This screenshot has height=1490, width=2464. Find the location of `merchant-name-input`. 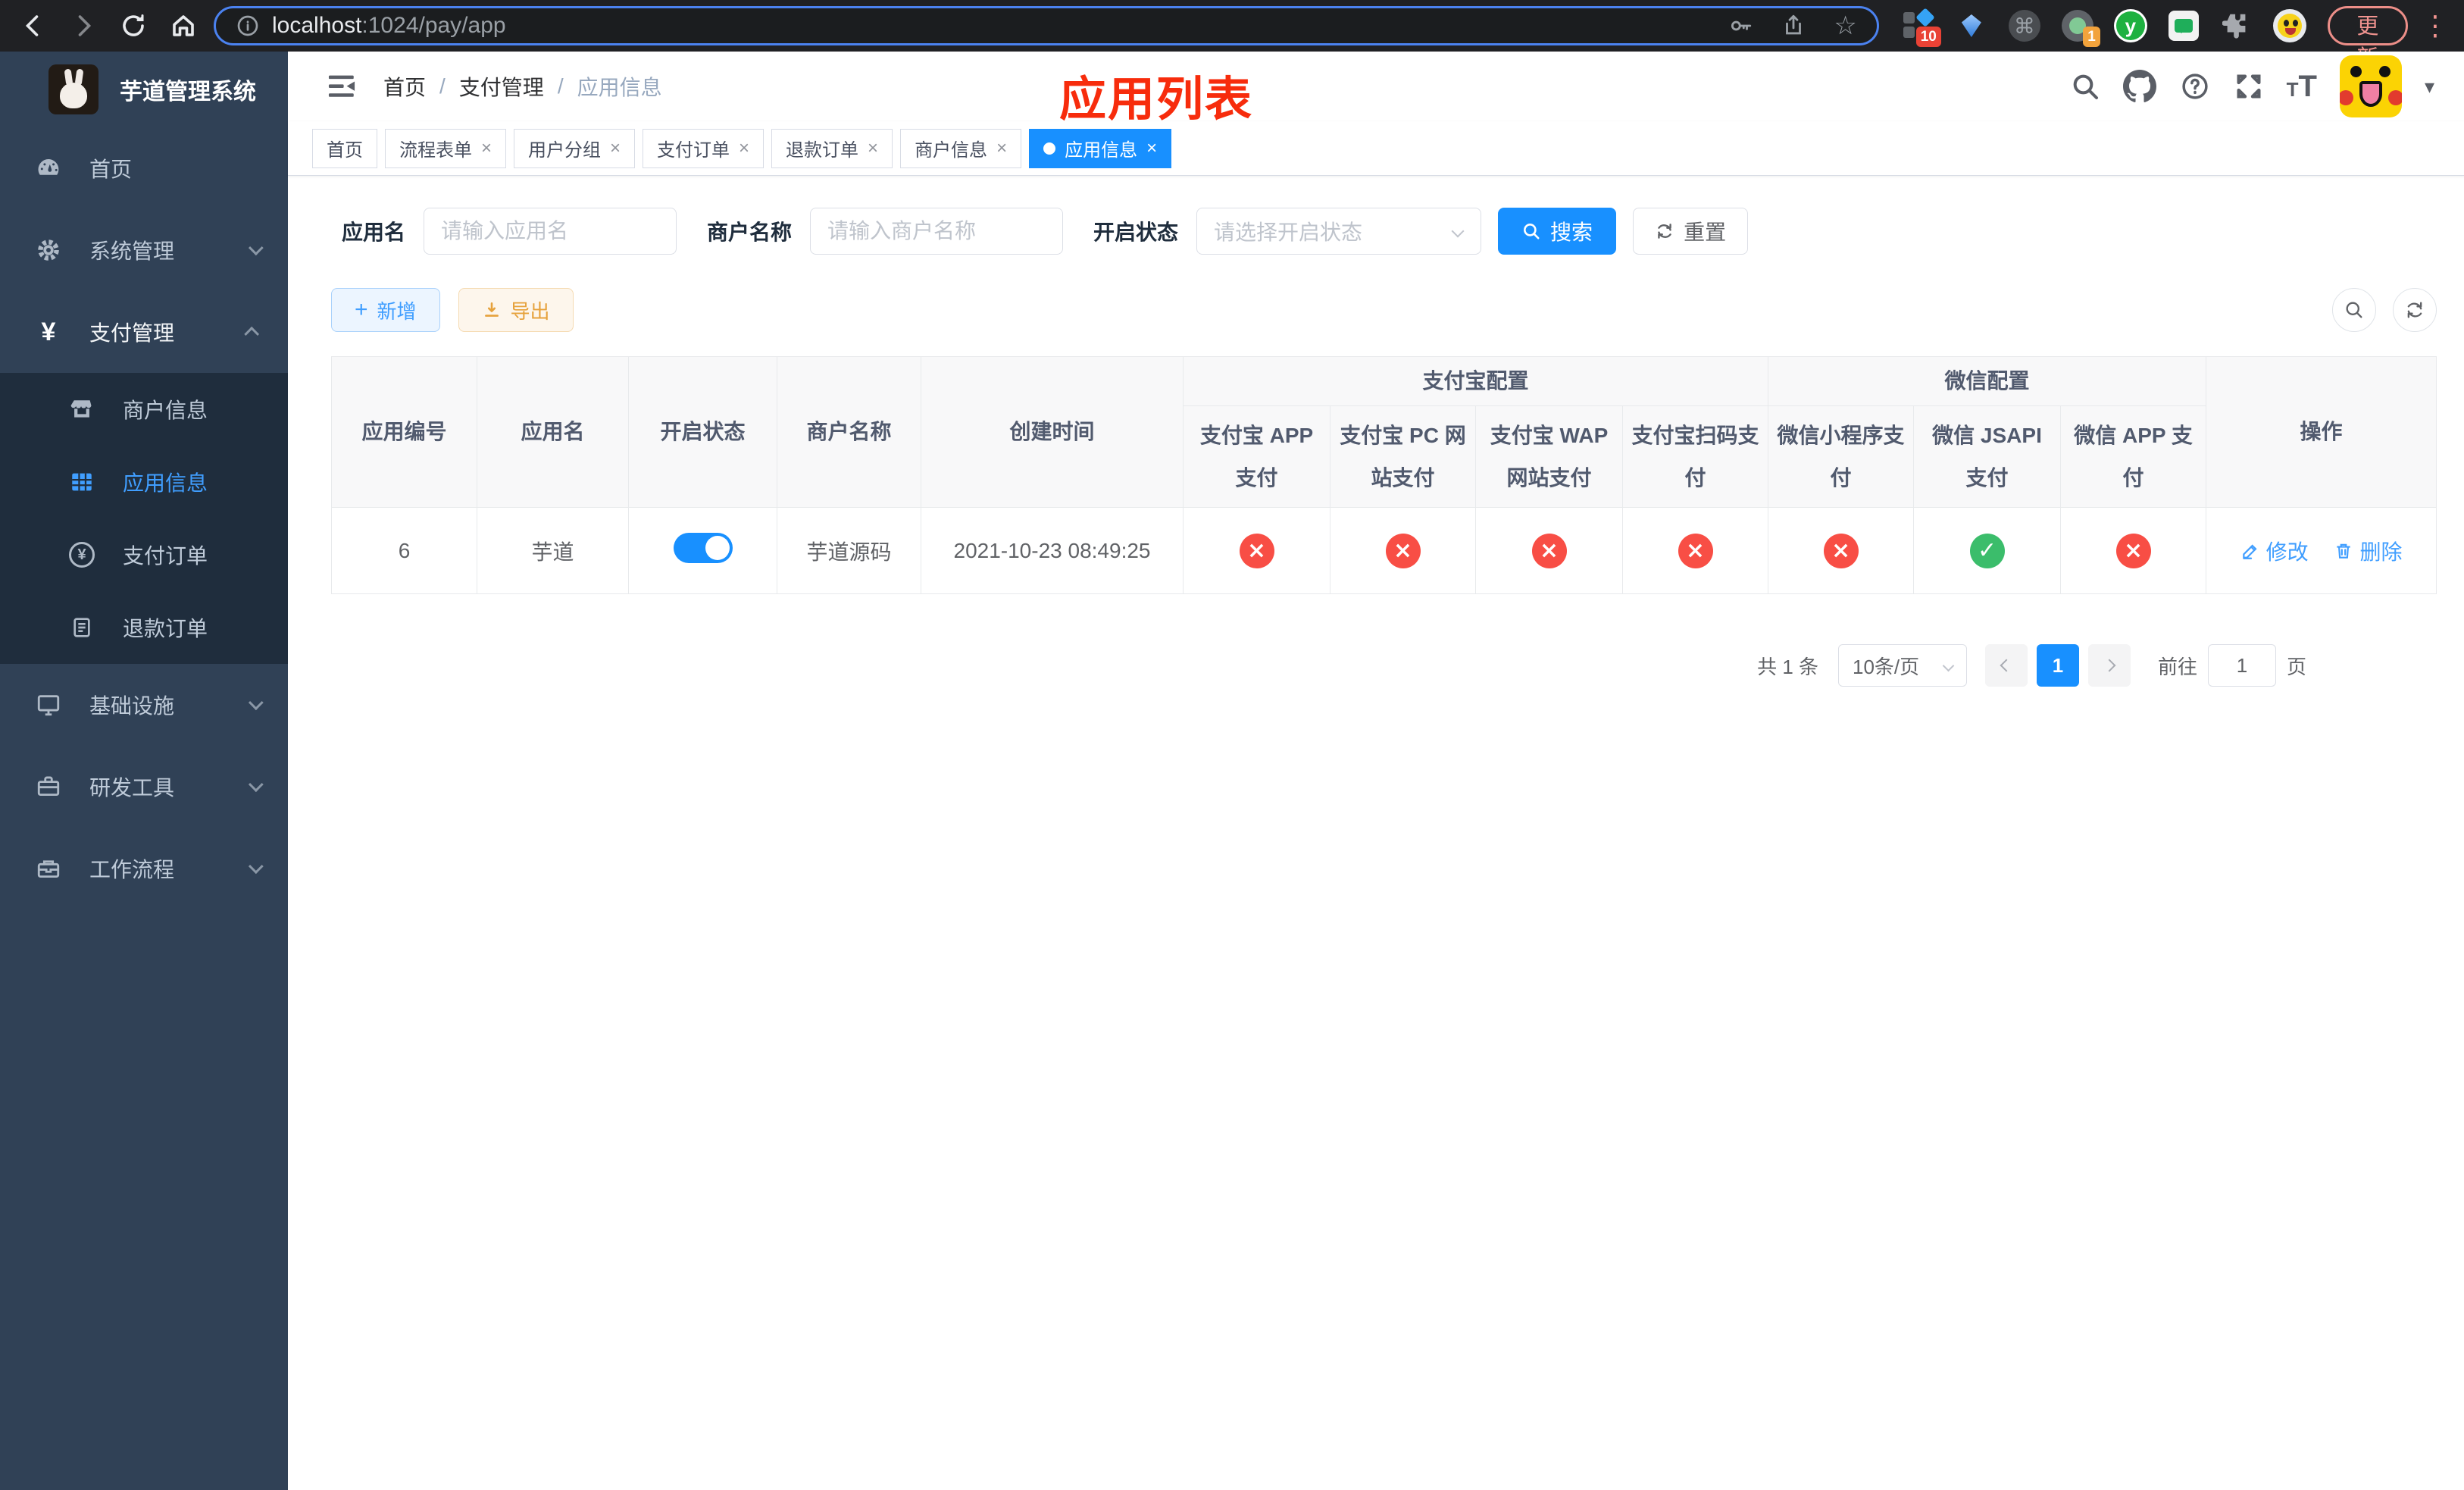

merchant-name-input is located at coordinates (937, 231).